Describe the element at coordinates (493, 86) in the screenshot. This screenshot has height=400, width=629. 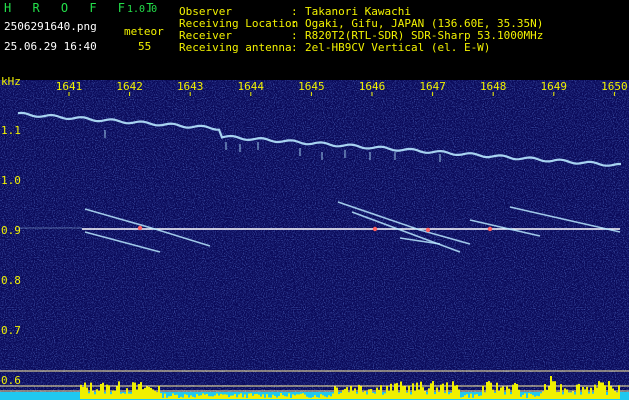
I see `time-tick-label: 1648` at that location.